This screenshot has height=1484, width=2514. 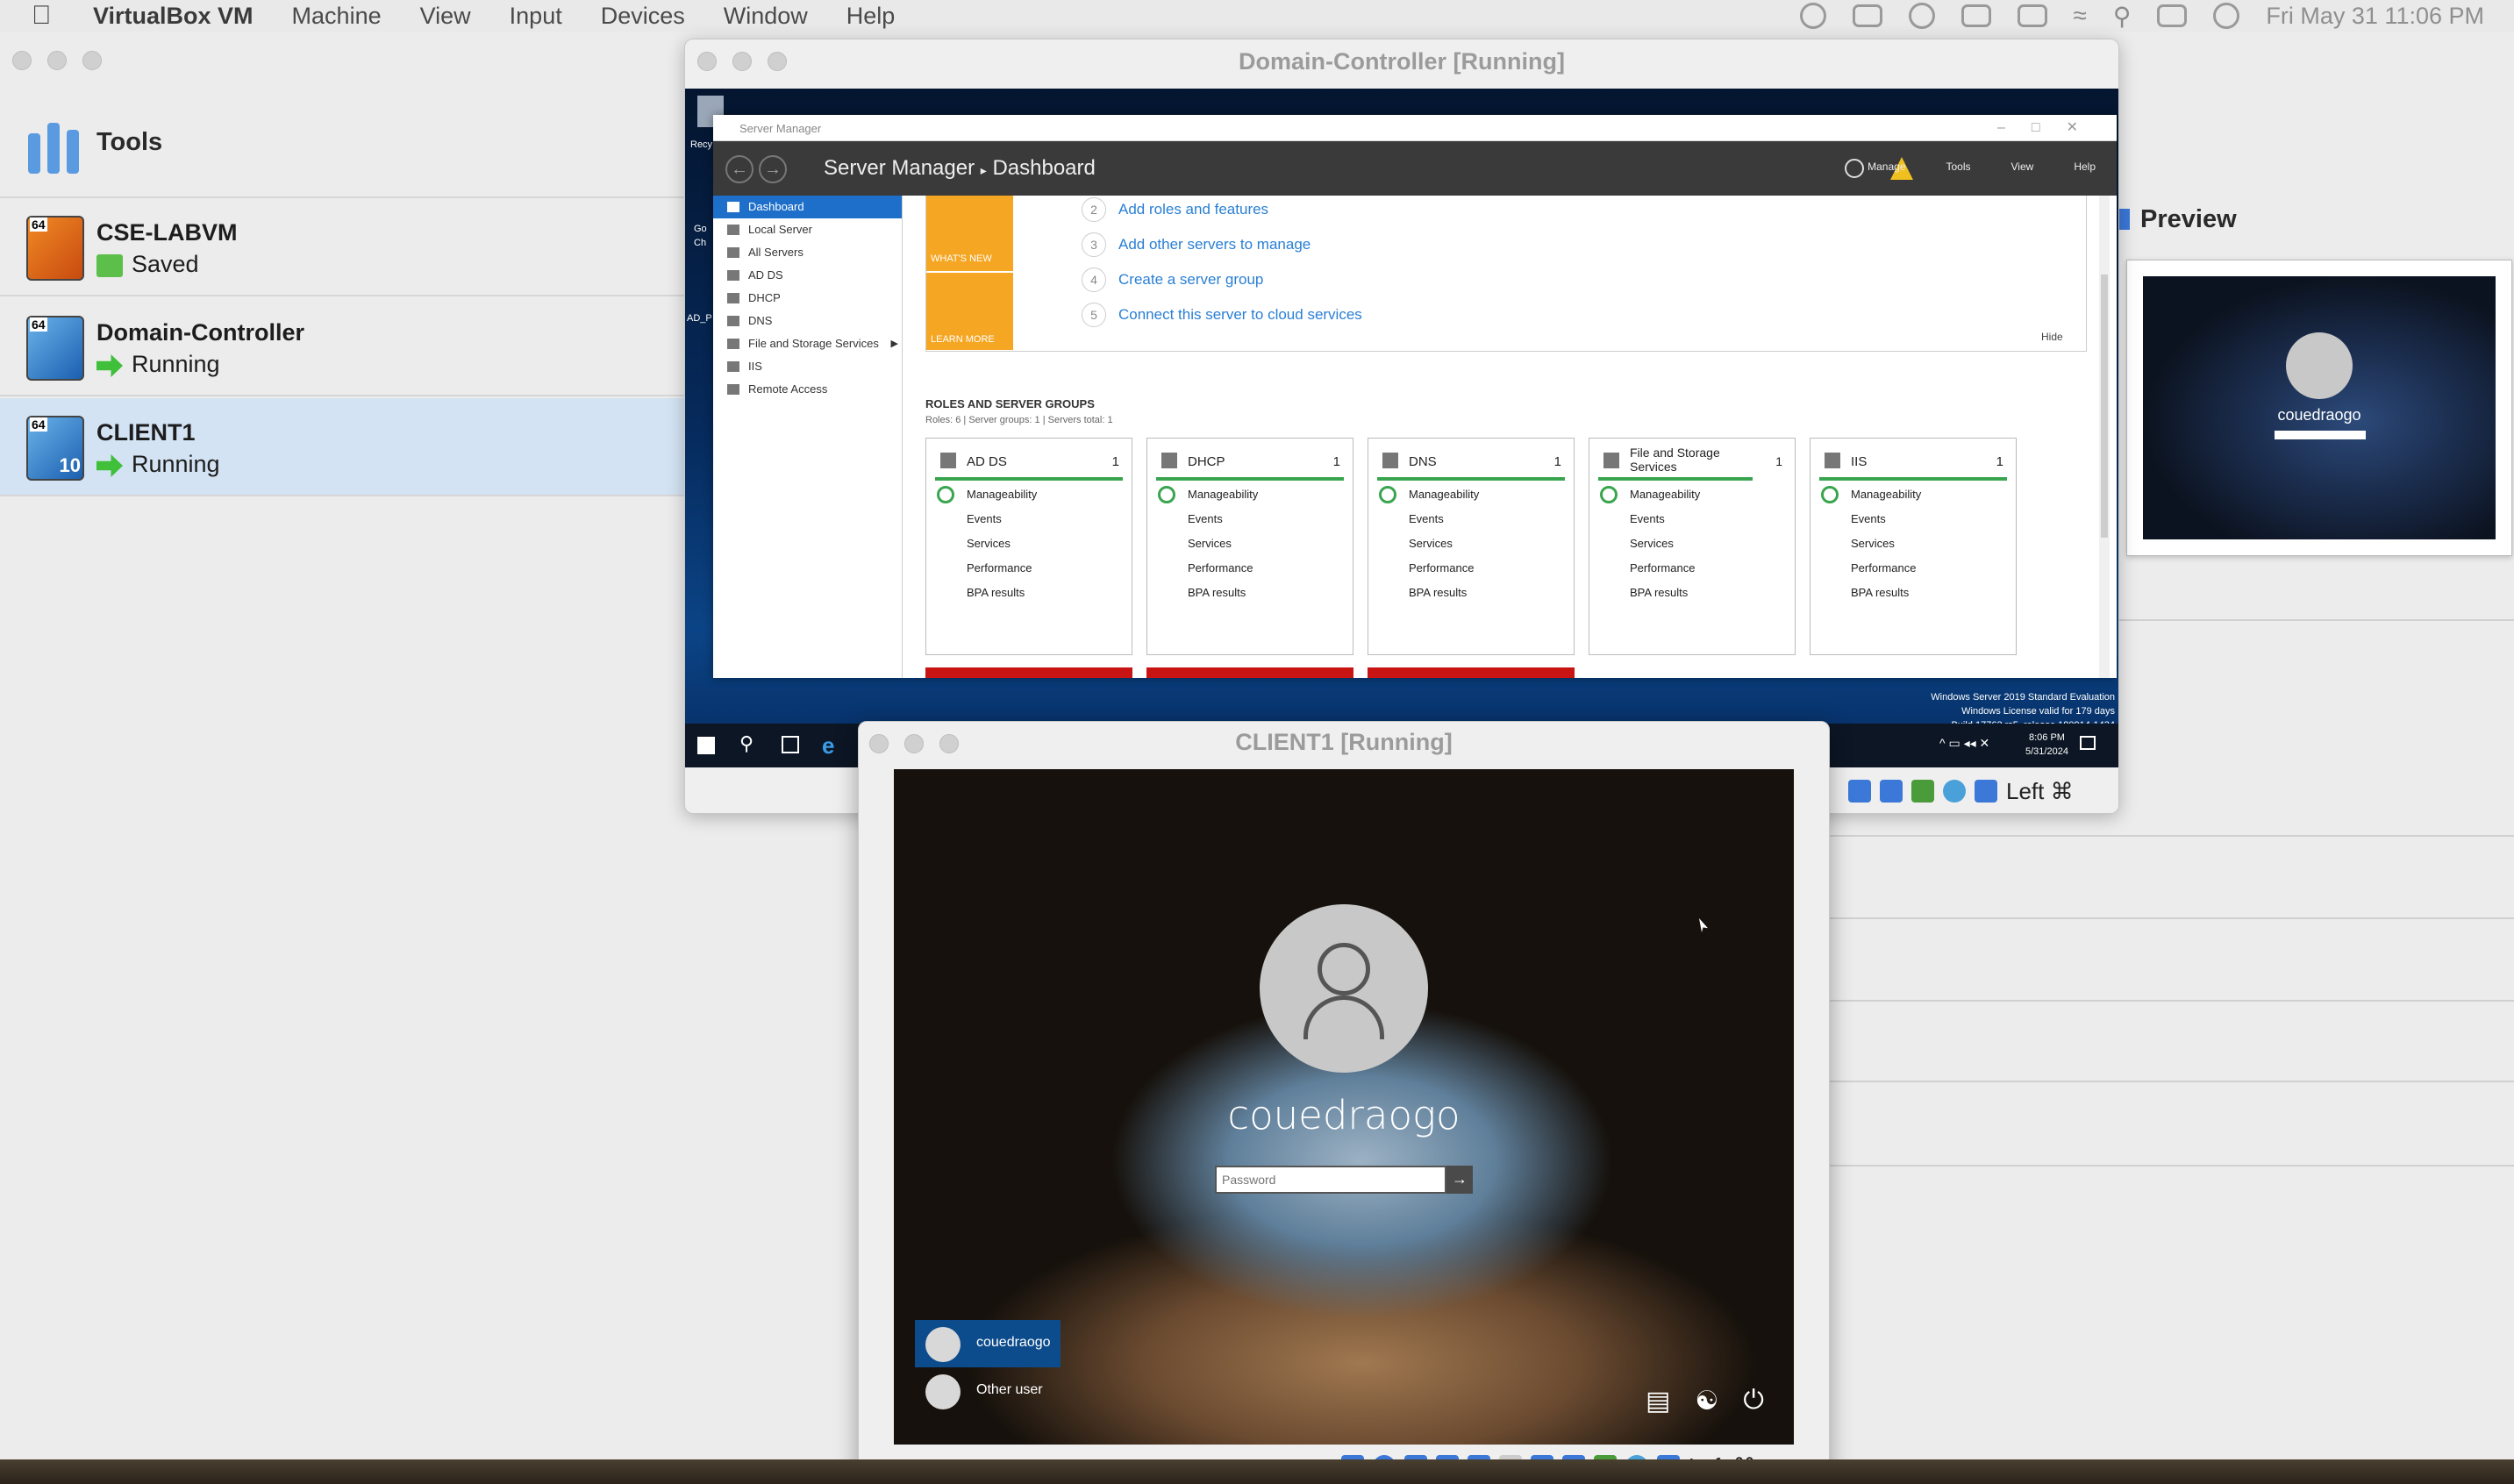 What do you see at coordinates (22, 61) in the screenshot?
I see `close-button` at bounding box center [22, 61].